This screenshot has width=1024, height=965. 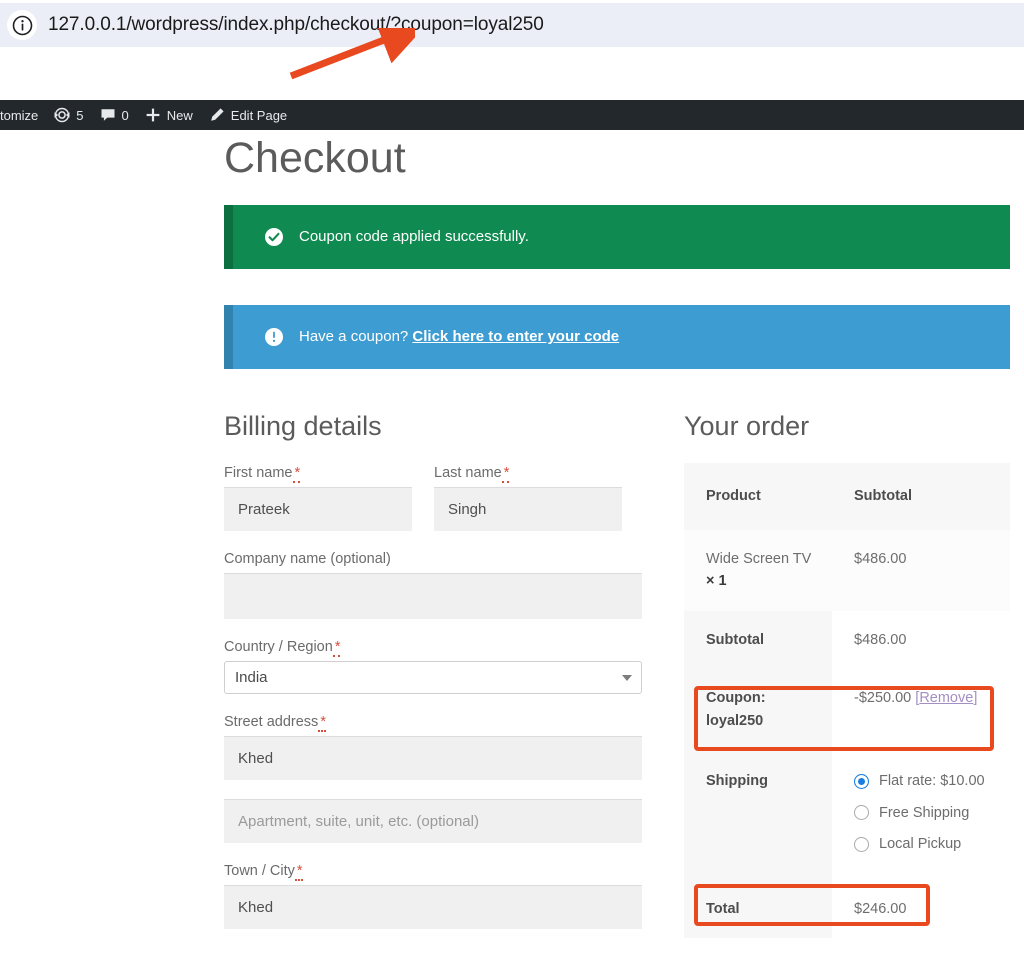 What do you see at coordinates (433, 677) in the screenshot?
I see `country-region-select: India` at bounding box center [433, 677].